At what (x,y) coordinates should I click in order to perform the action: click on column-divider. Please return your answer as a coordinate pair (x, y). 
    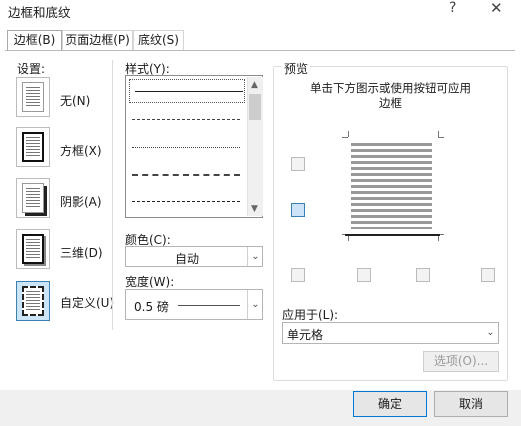
    Looking at the image, I should click on (112, 195).